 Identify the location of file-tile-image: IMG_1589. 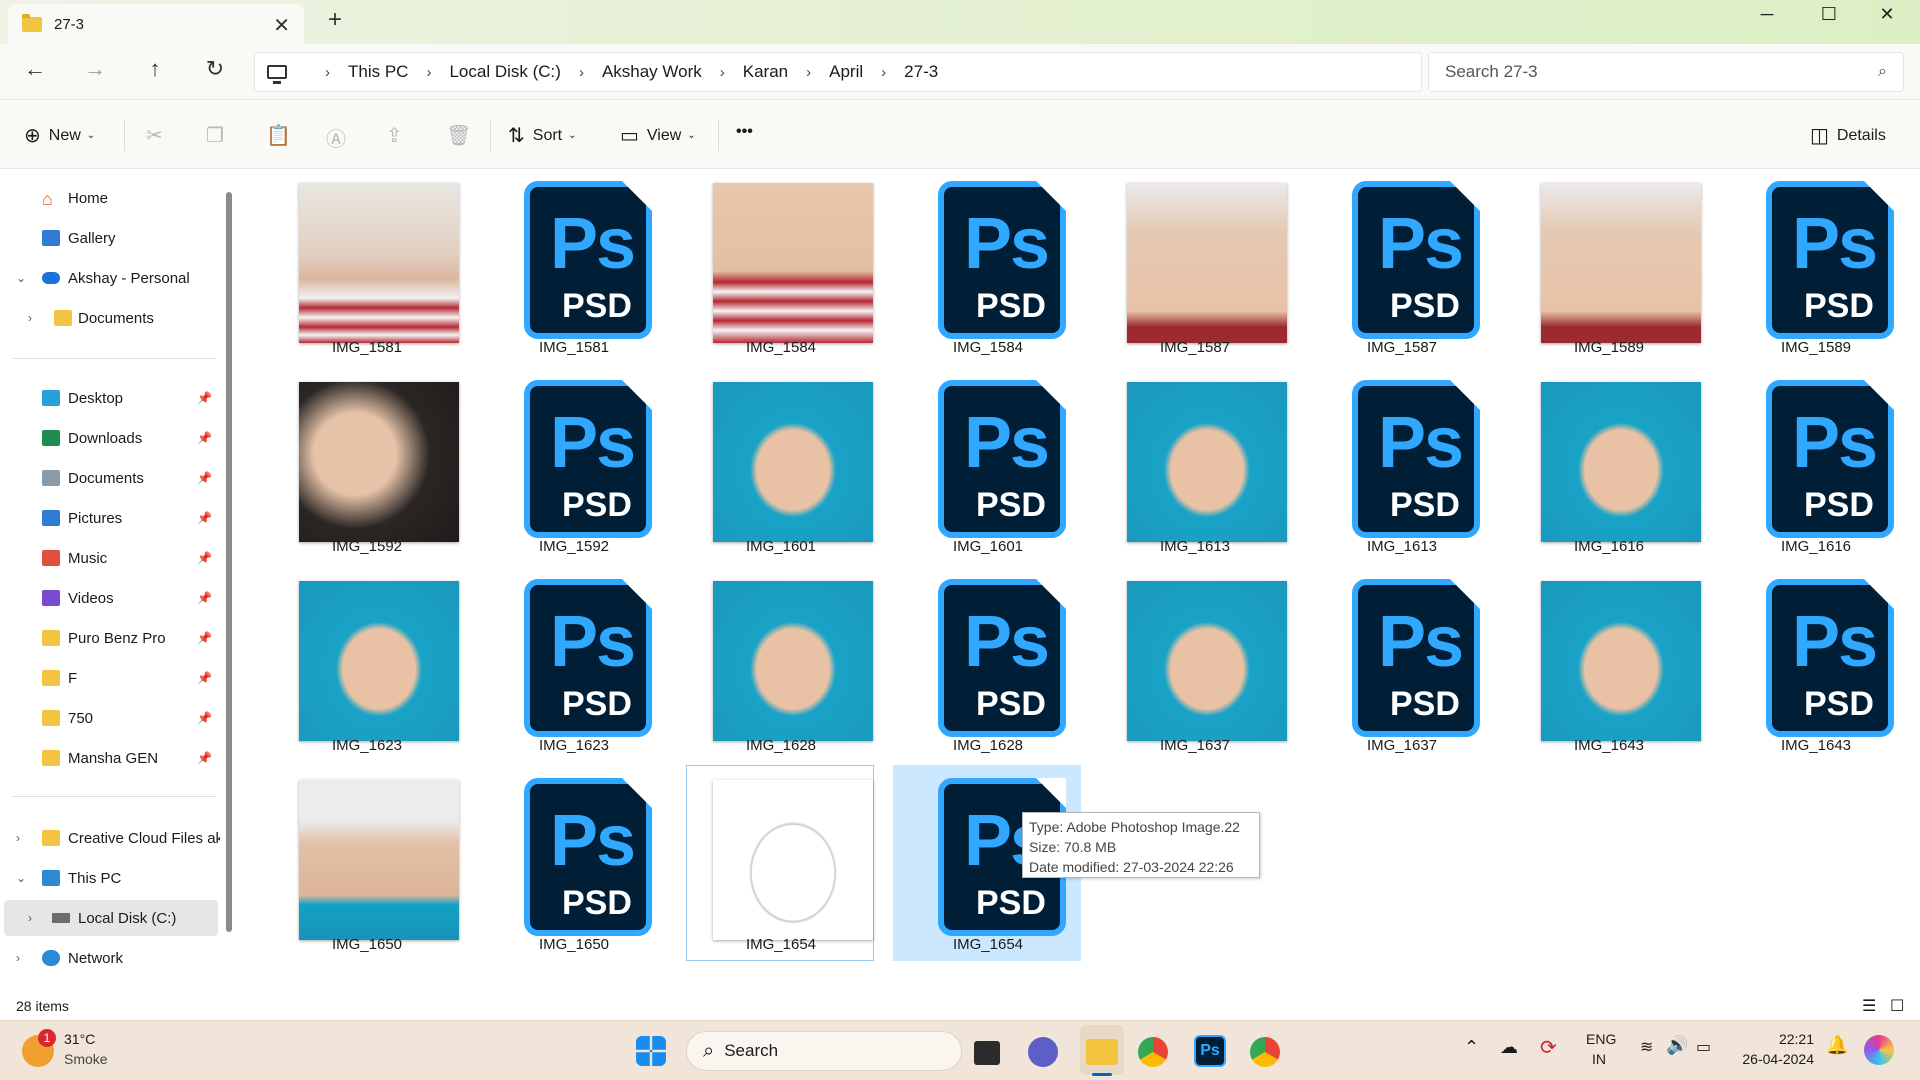
(1608, 266).